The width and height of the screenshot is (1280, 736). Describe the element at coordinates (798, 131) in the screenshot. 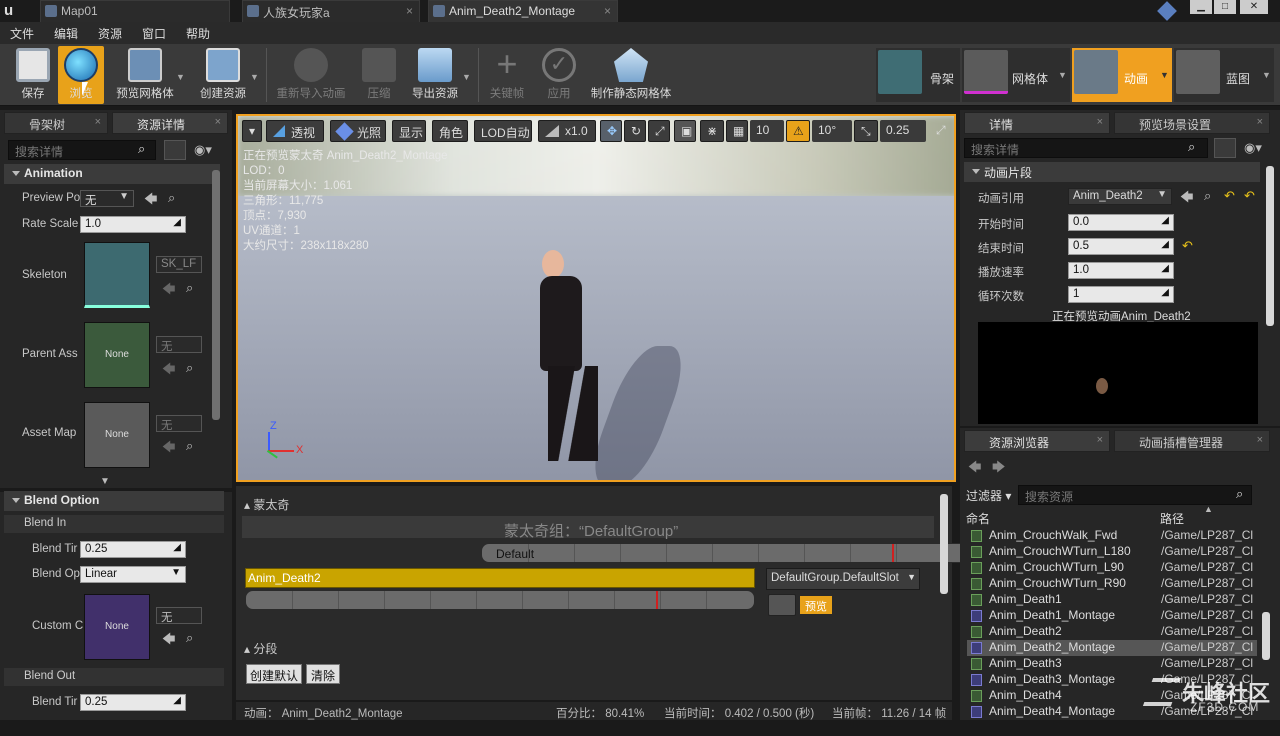

I see `angle-snap-button: ⚠` at that location.